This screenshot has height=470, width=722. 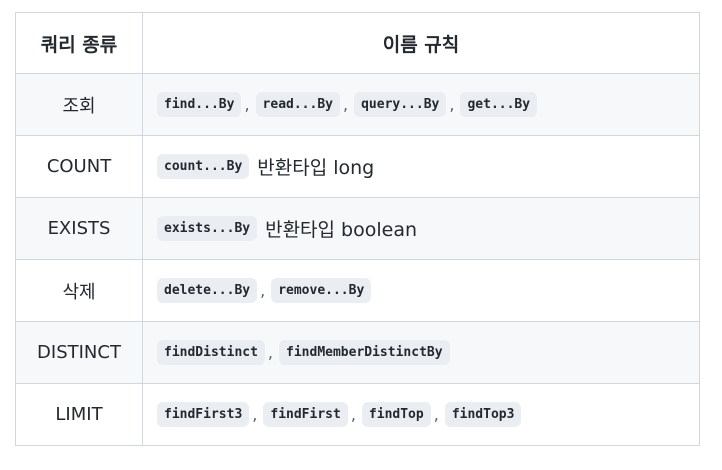 I want to click on method-code: query...By, so click(x=400, y=104).